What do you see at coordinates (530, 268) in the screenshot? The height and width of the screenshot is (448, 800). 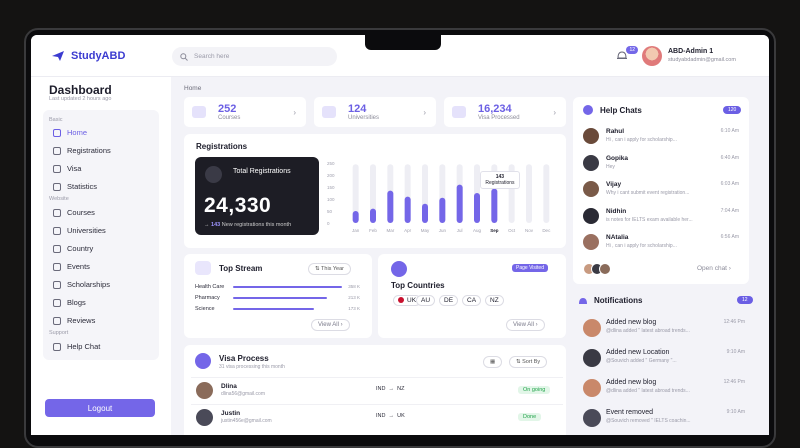 I see `page-visited-badge: Page Visited` at bounding box center [530, 268].